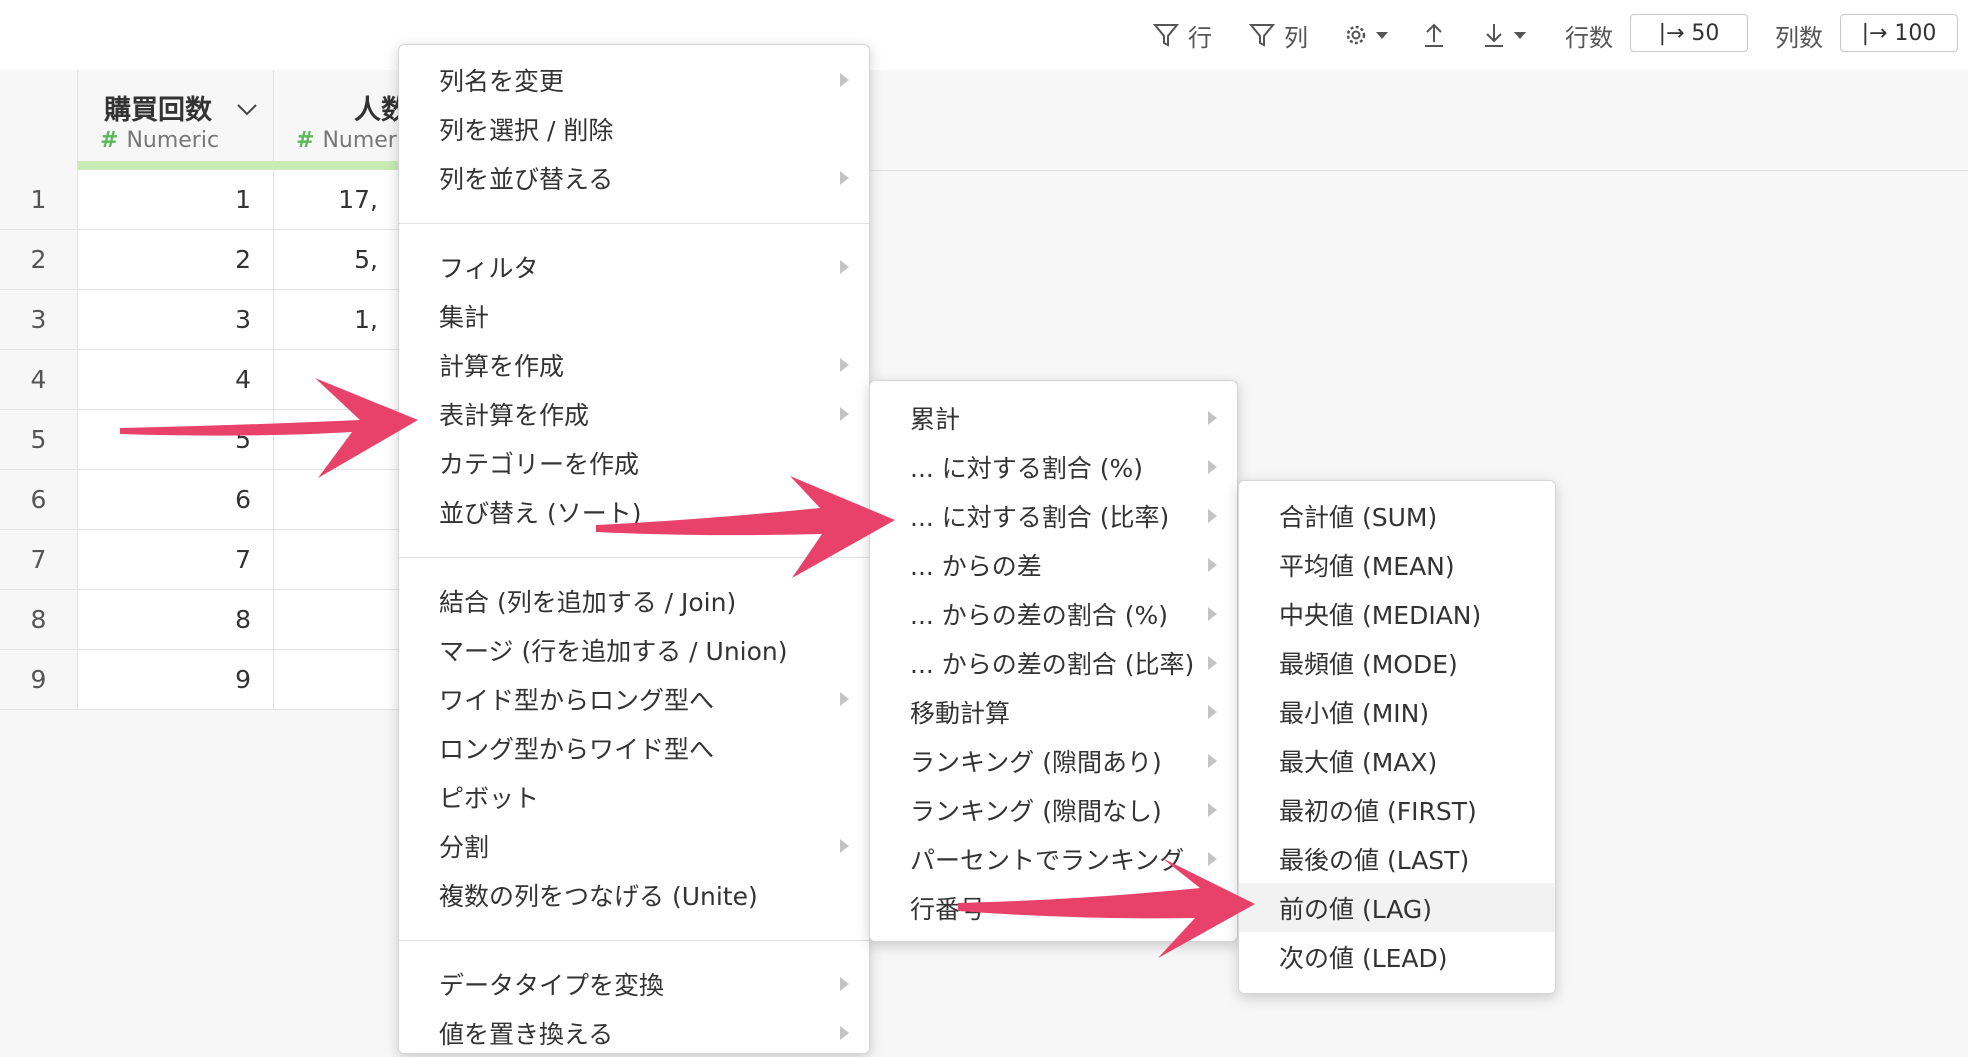  Describe the element at coordinates (634, 79) in the screenshot. I see `menu-item: 列名を変更` at that location.